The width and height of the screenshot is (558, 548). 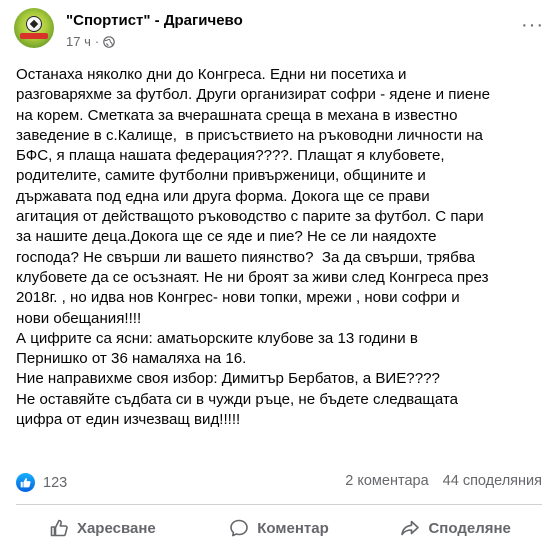 I want to click on logo-ribbon, so click(x=34, y=36).